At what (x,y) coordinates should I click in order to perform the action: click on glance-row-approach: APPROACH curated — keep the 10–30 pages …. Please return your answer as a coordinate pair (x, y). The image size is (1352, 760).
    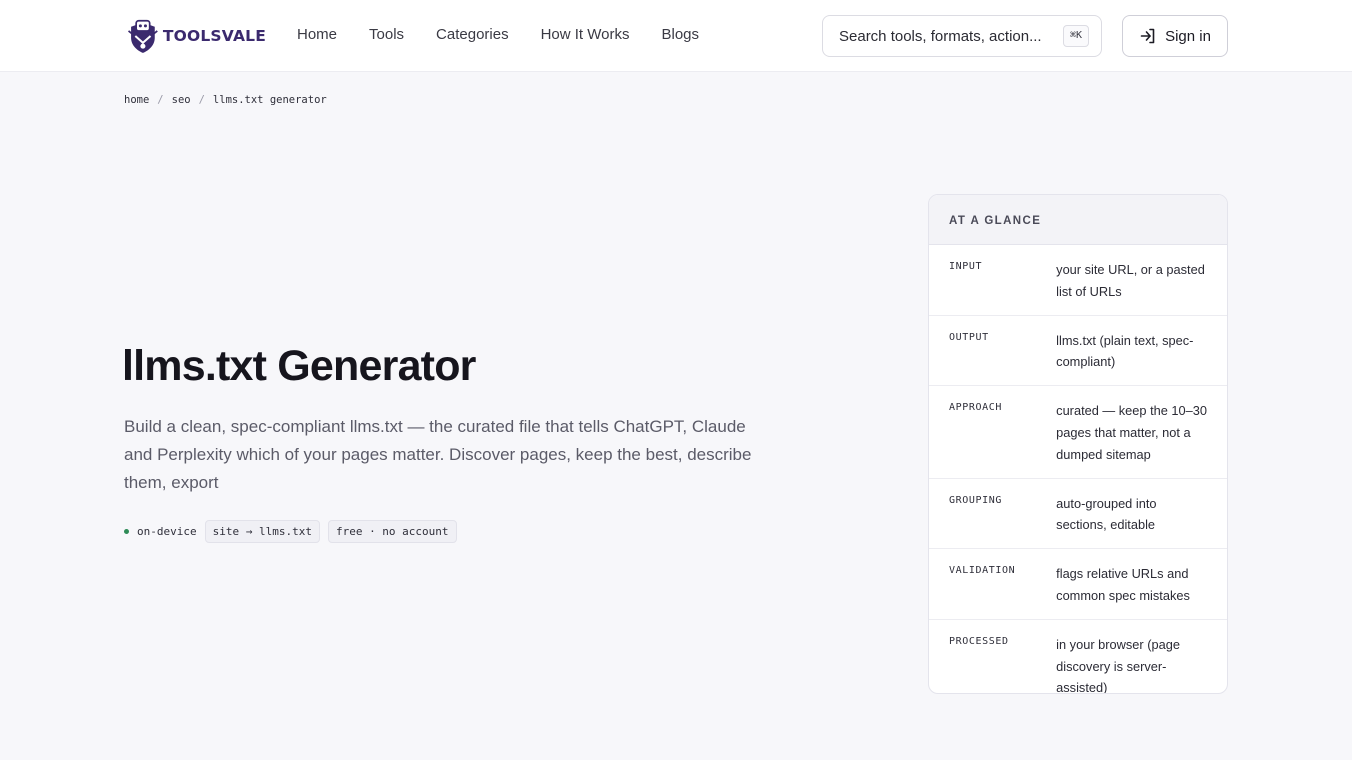
    Looking at the image, I should click on (1078, 432).